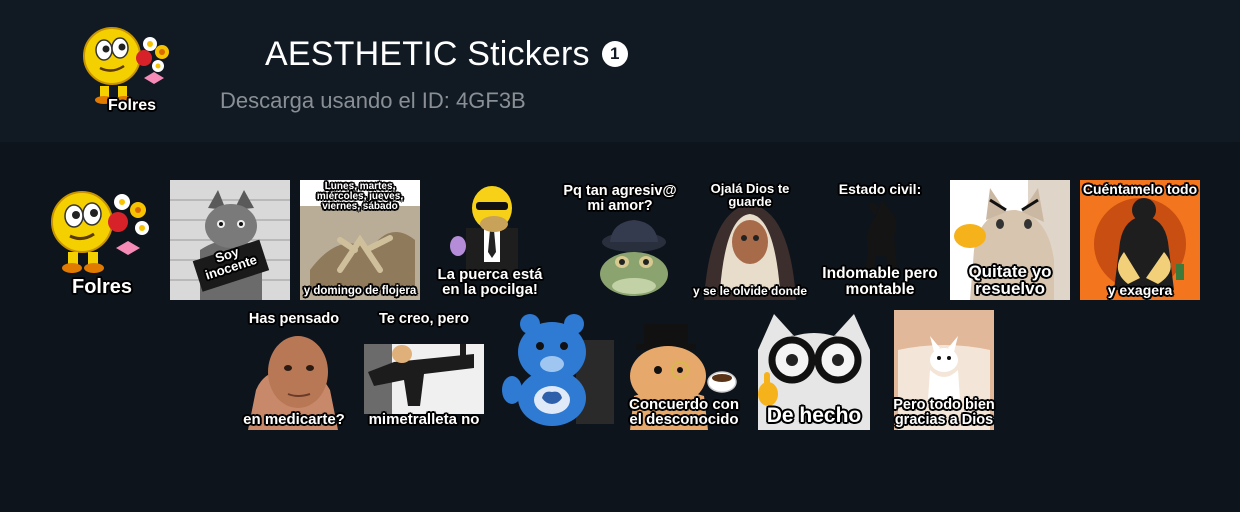 This screenshot has height=512, width=1240. What do you see at coordinates (294, 370) in the screenshot?
I see `sticker-medicarte: Has pensado en medicarte?` at bounding box center [294, 370].